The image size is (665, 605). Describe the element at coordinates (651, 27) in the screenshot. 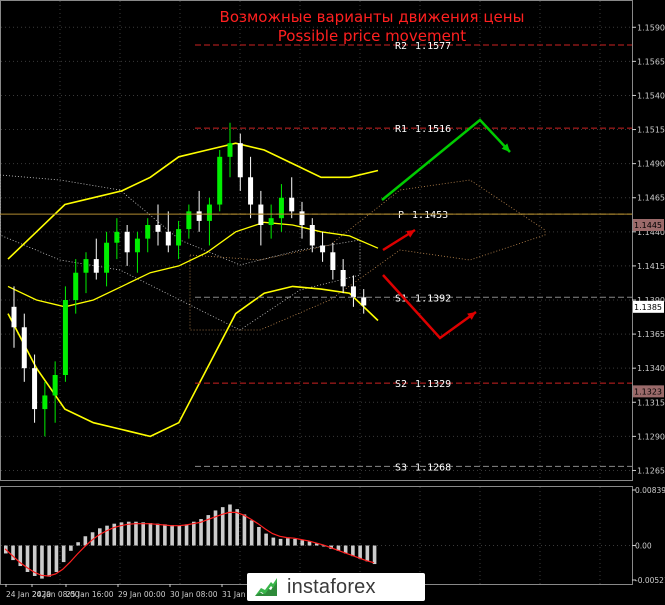

I see `y-tick-label: 1.1590` at that location.